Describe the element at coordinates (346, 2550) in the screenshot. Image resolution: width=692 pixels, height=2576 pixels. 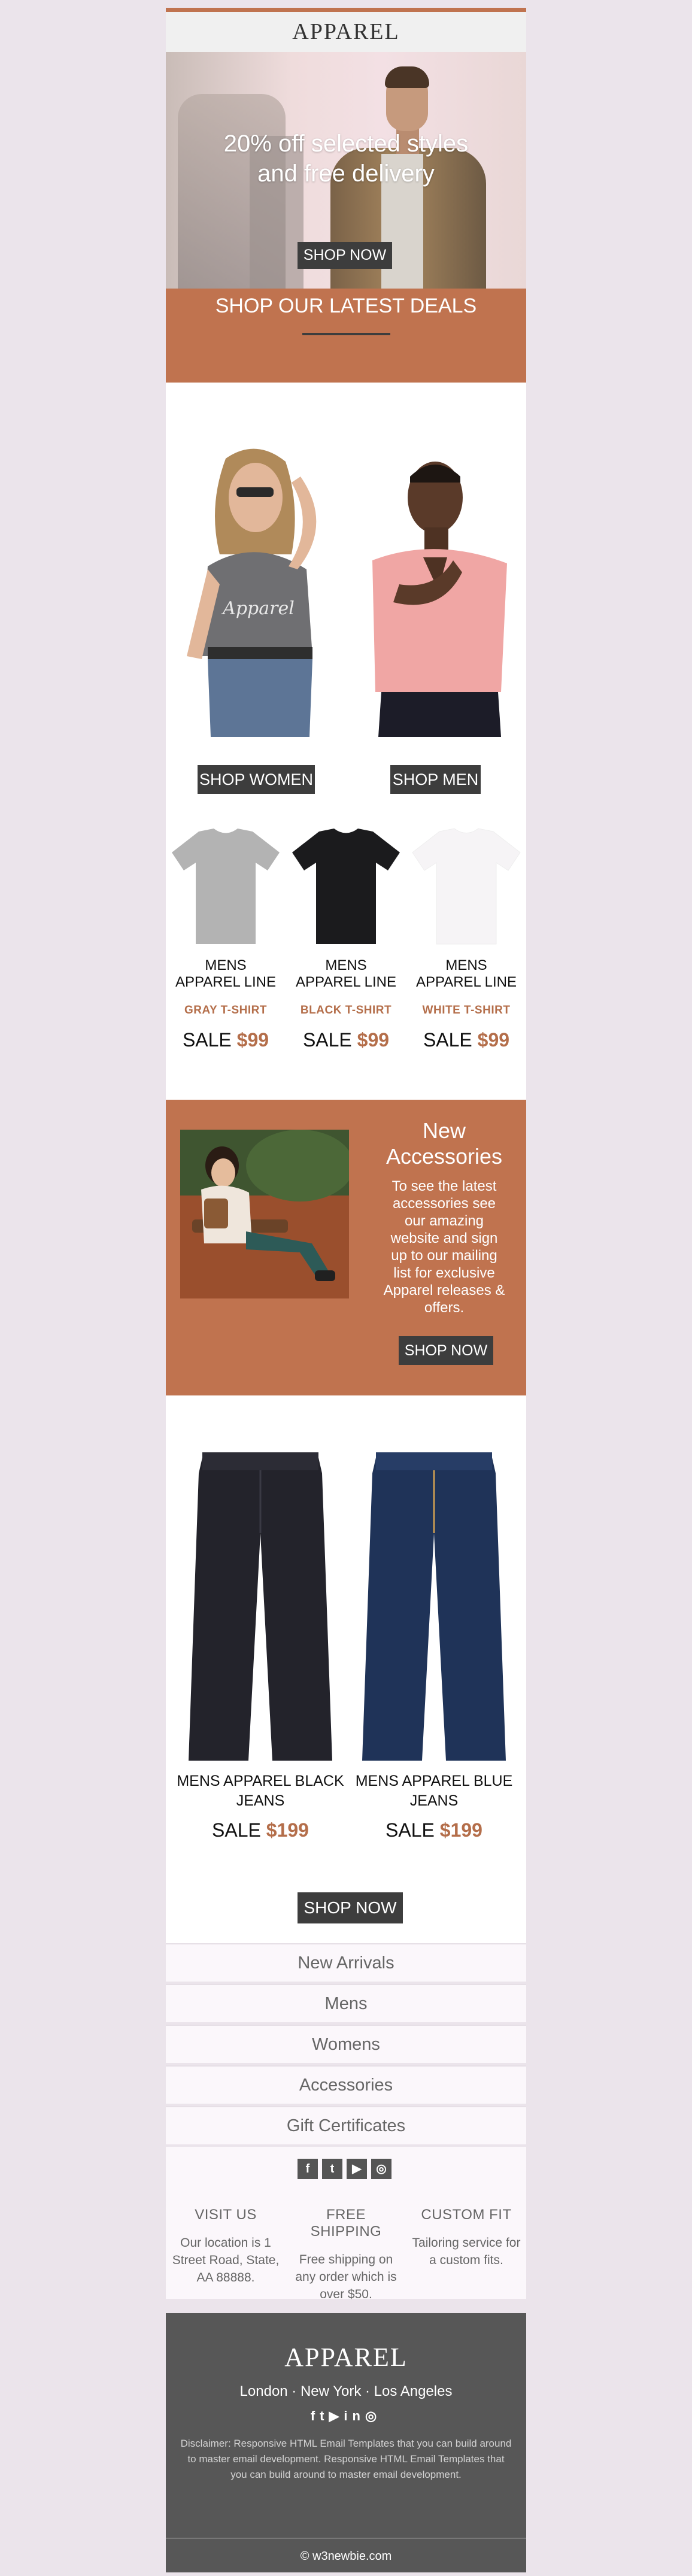
I see `footer-copyright: © w3newbie.com` at that location.